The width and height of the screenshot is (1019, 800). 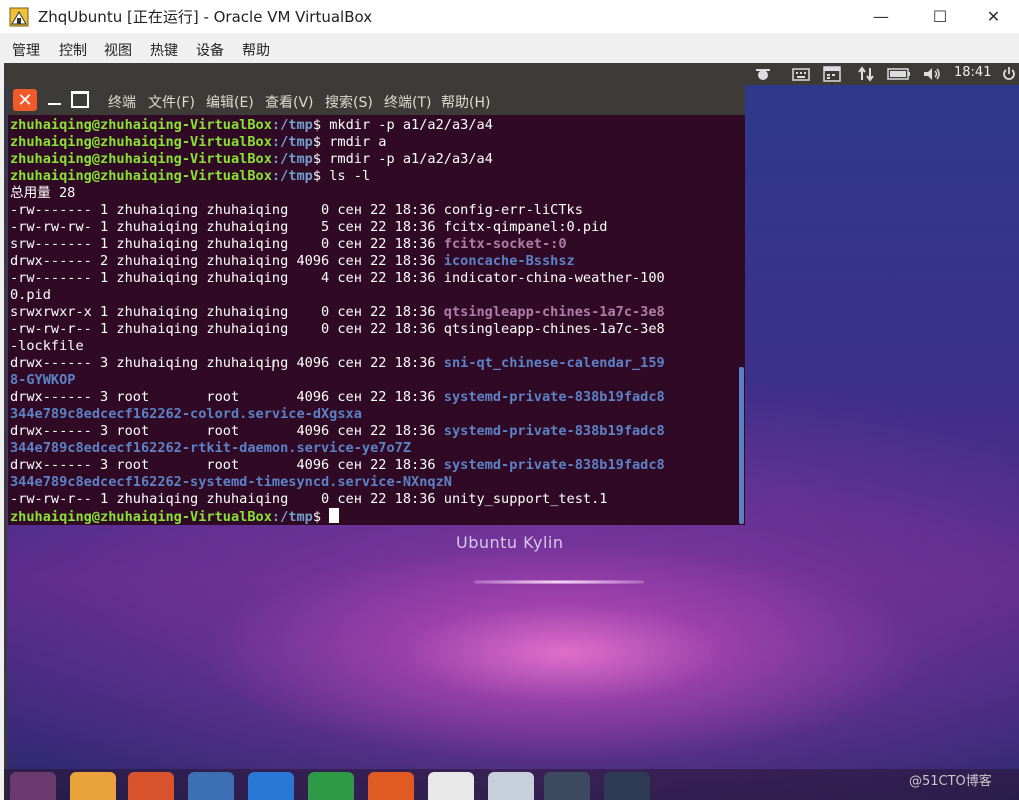 What do you see at coordinates (411, 125) in the screenshot?
I see `command-text: mkdir -p a1/a2/a3/a4` at bounding box center [411, 125].